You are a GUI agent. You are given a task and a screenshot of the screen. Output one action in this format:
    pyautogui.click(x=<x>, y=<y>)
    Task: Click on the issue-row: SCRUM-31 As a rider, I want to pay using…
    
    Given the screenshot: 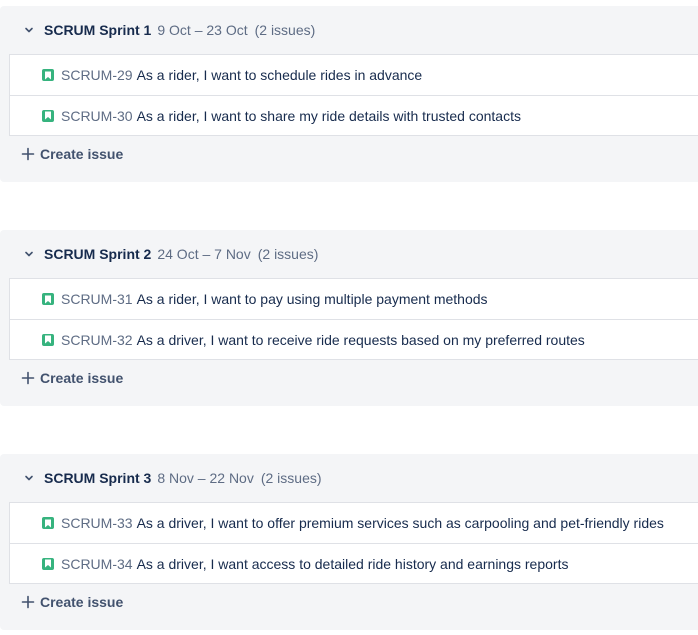 What is the action you would take?
    pyautogui.click(x=354, y=299)
    